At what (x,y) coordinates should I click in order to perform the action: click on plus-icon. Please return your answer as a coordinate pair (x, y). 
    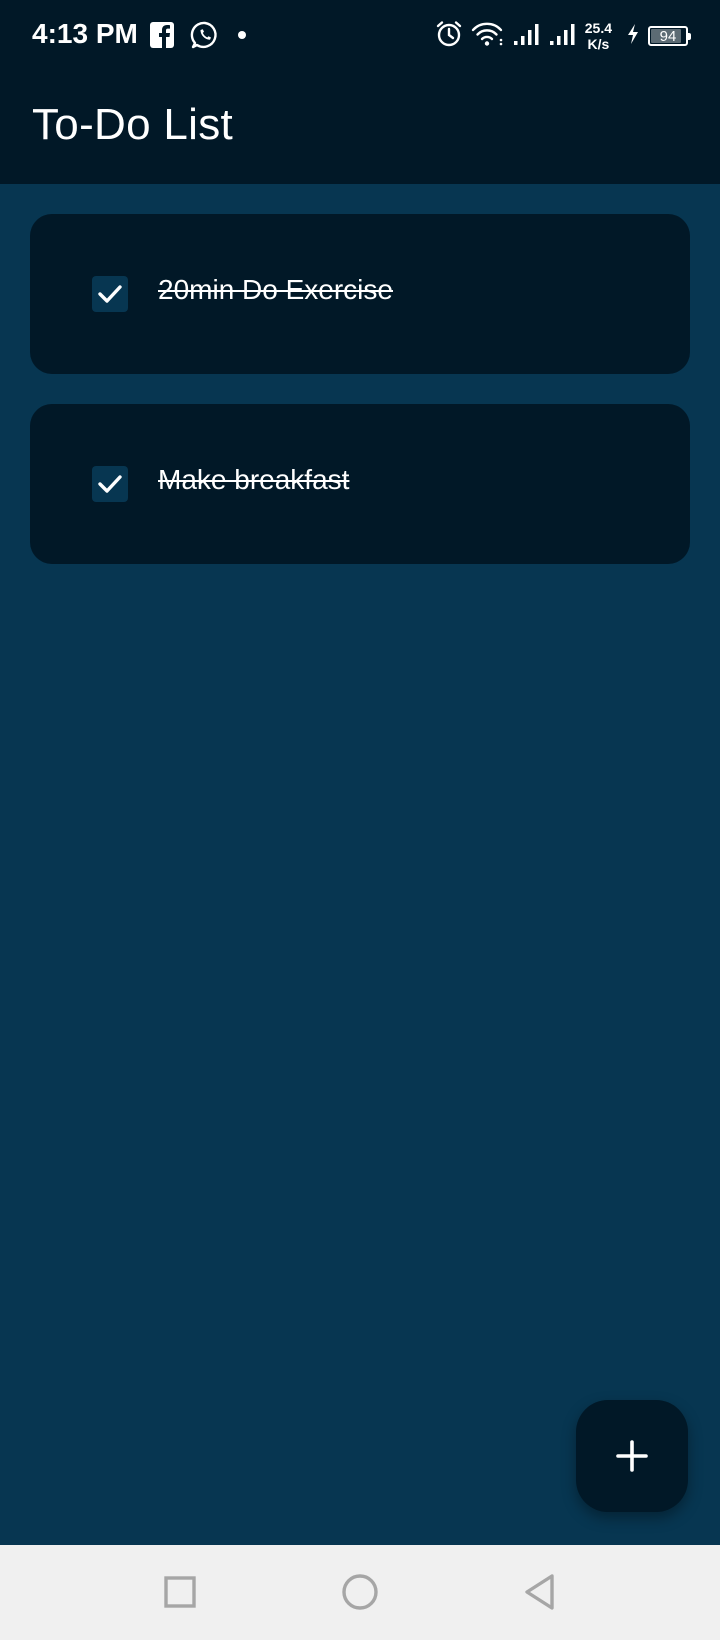
    Looking at the image, I should click on (632, 1456).